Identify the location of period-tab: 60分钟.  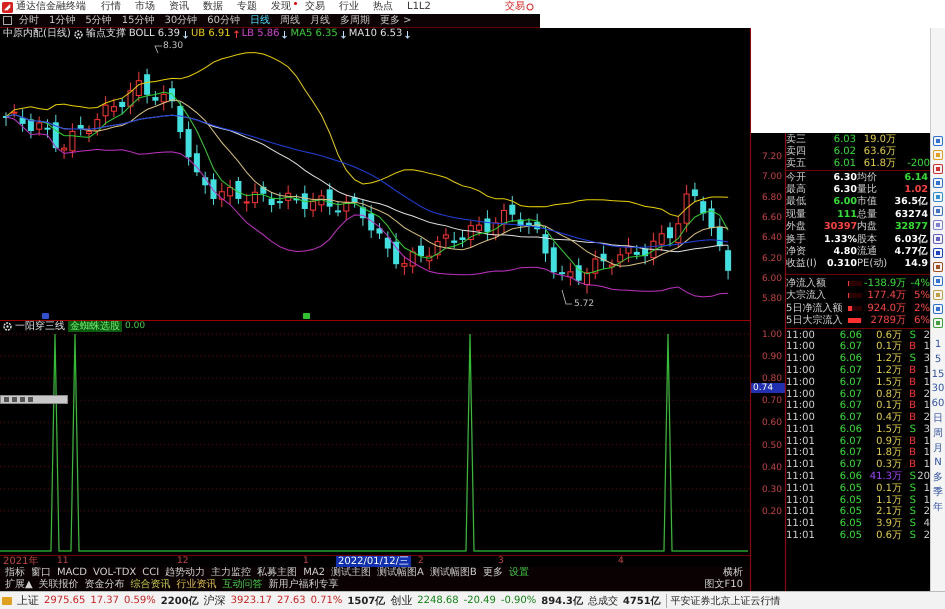
(223, 20).